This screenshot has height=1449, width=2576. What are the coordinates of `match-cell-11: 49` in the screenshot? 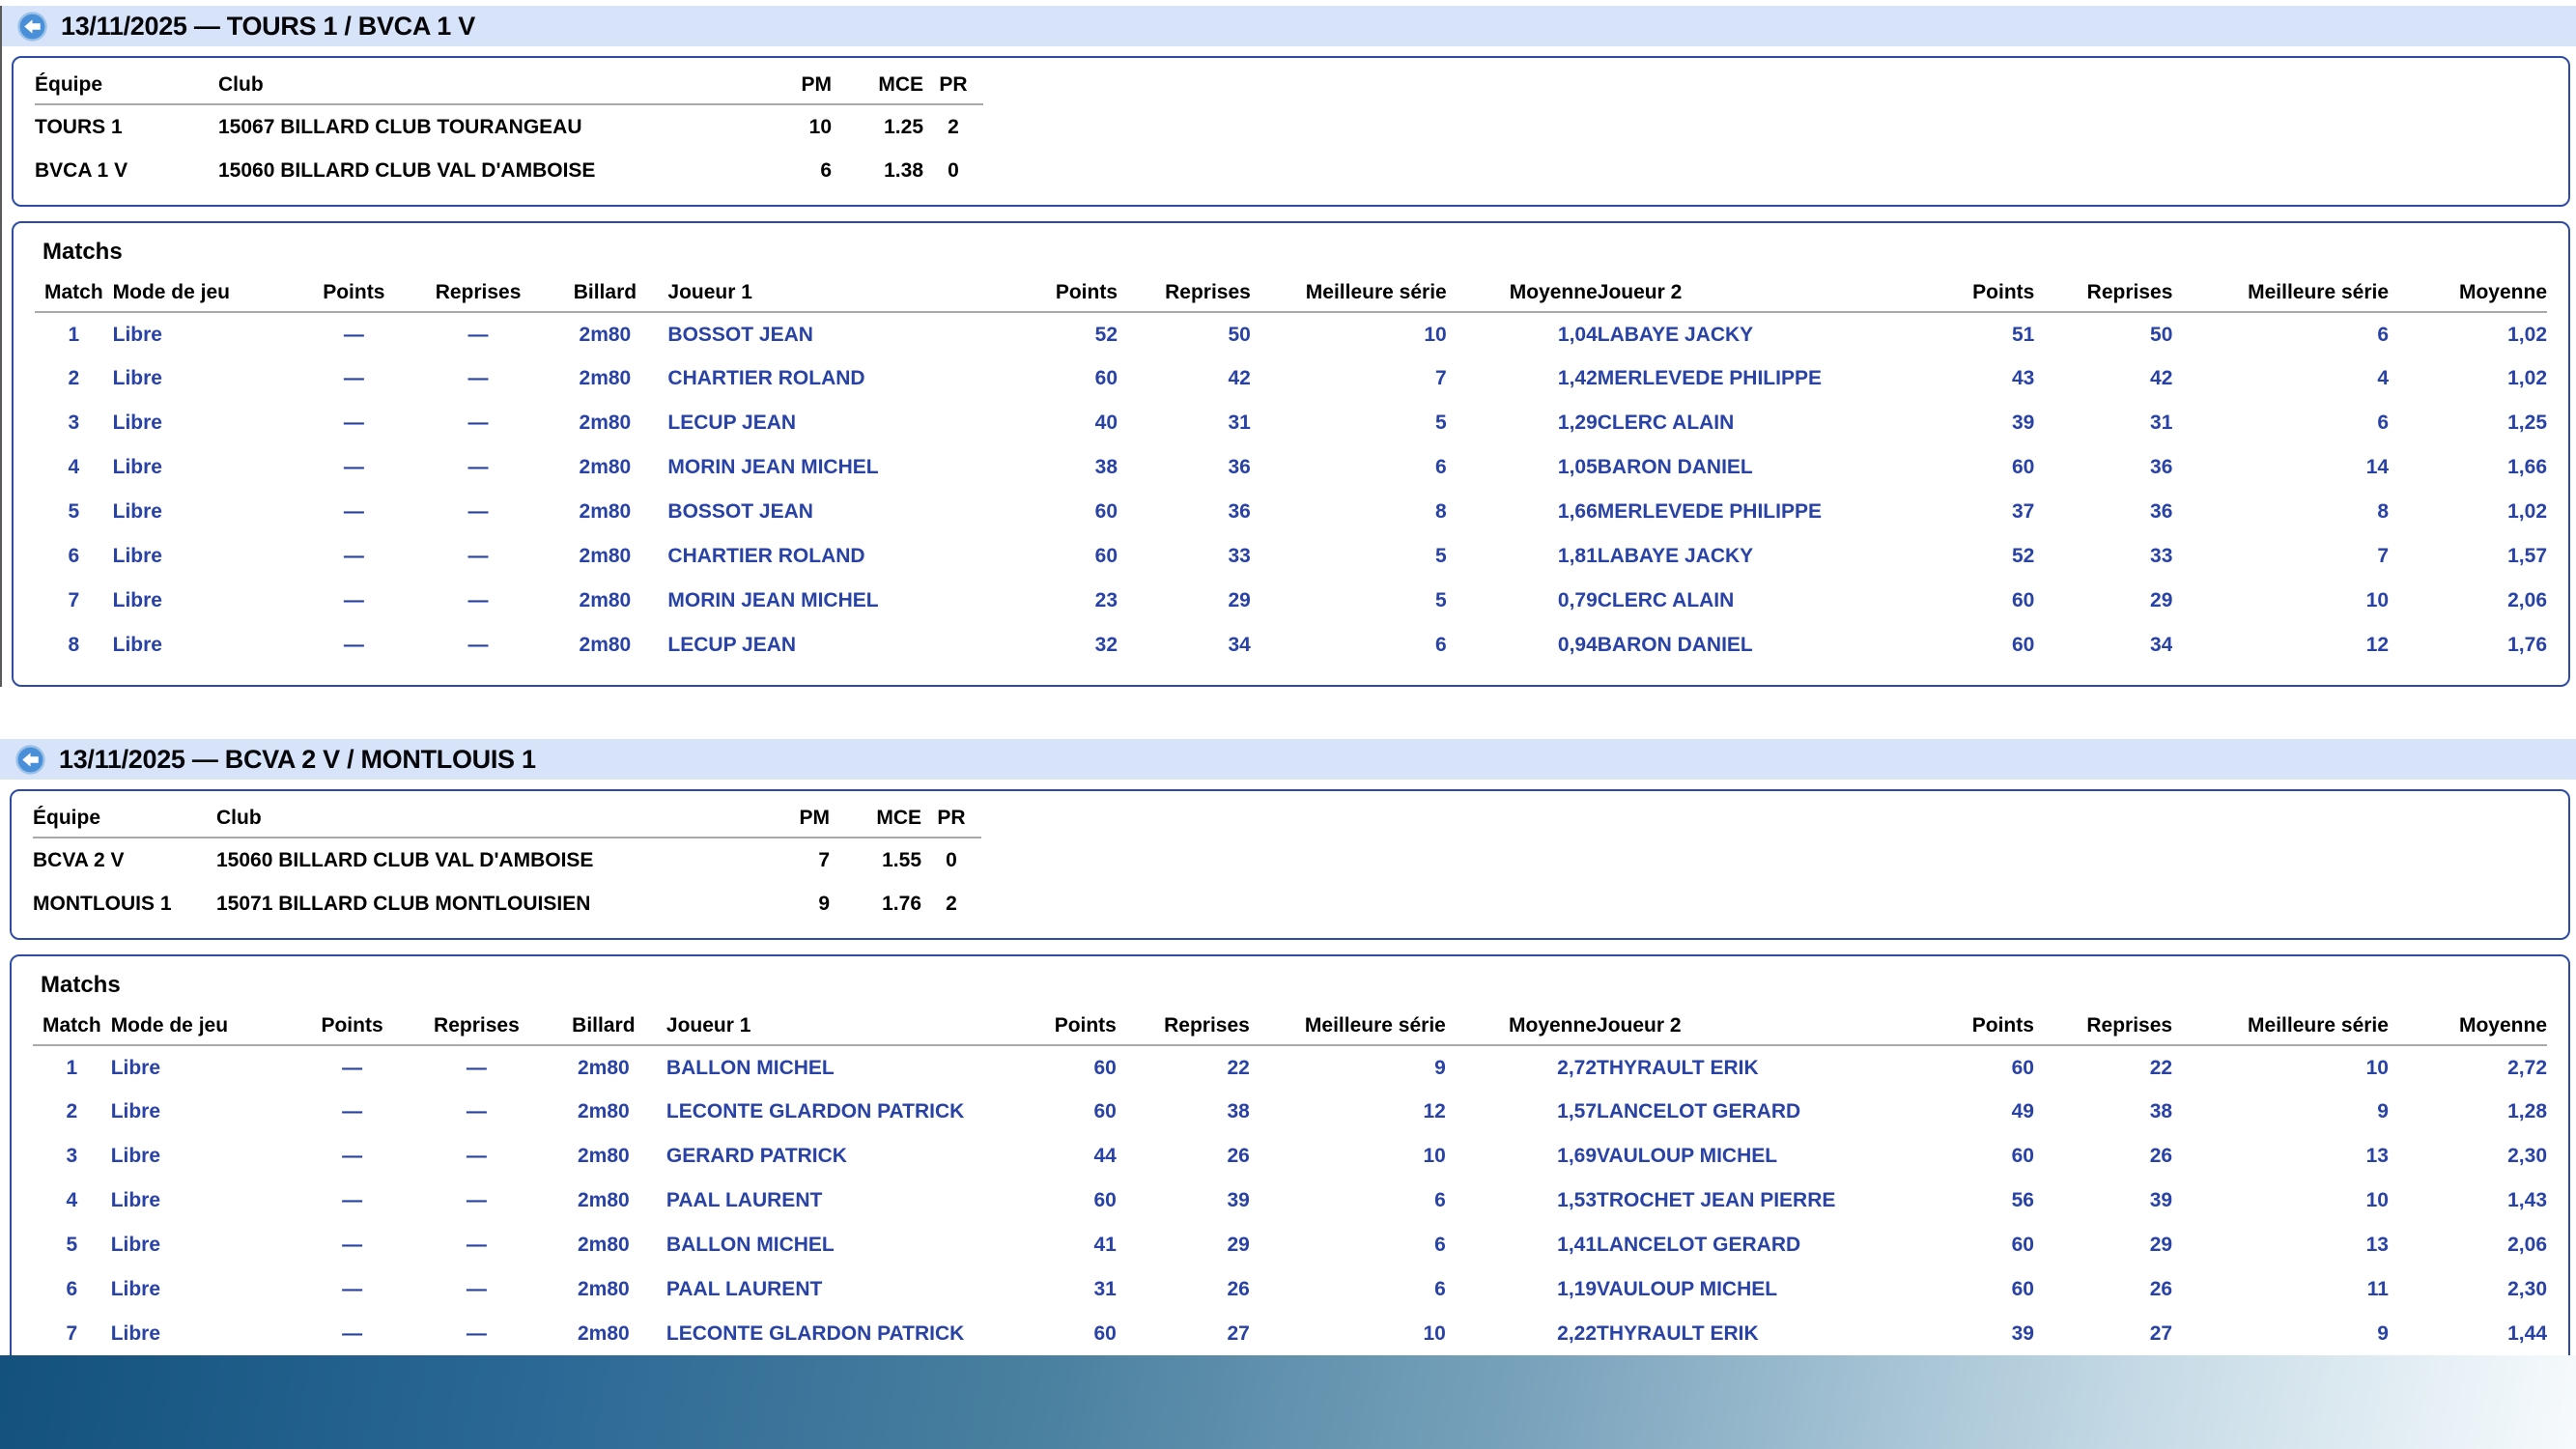 It's located at (2022, 1111).